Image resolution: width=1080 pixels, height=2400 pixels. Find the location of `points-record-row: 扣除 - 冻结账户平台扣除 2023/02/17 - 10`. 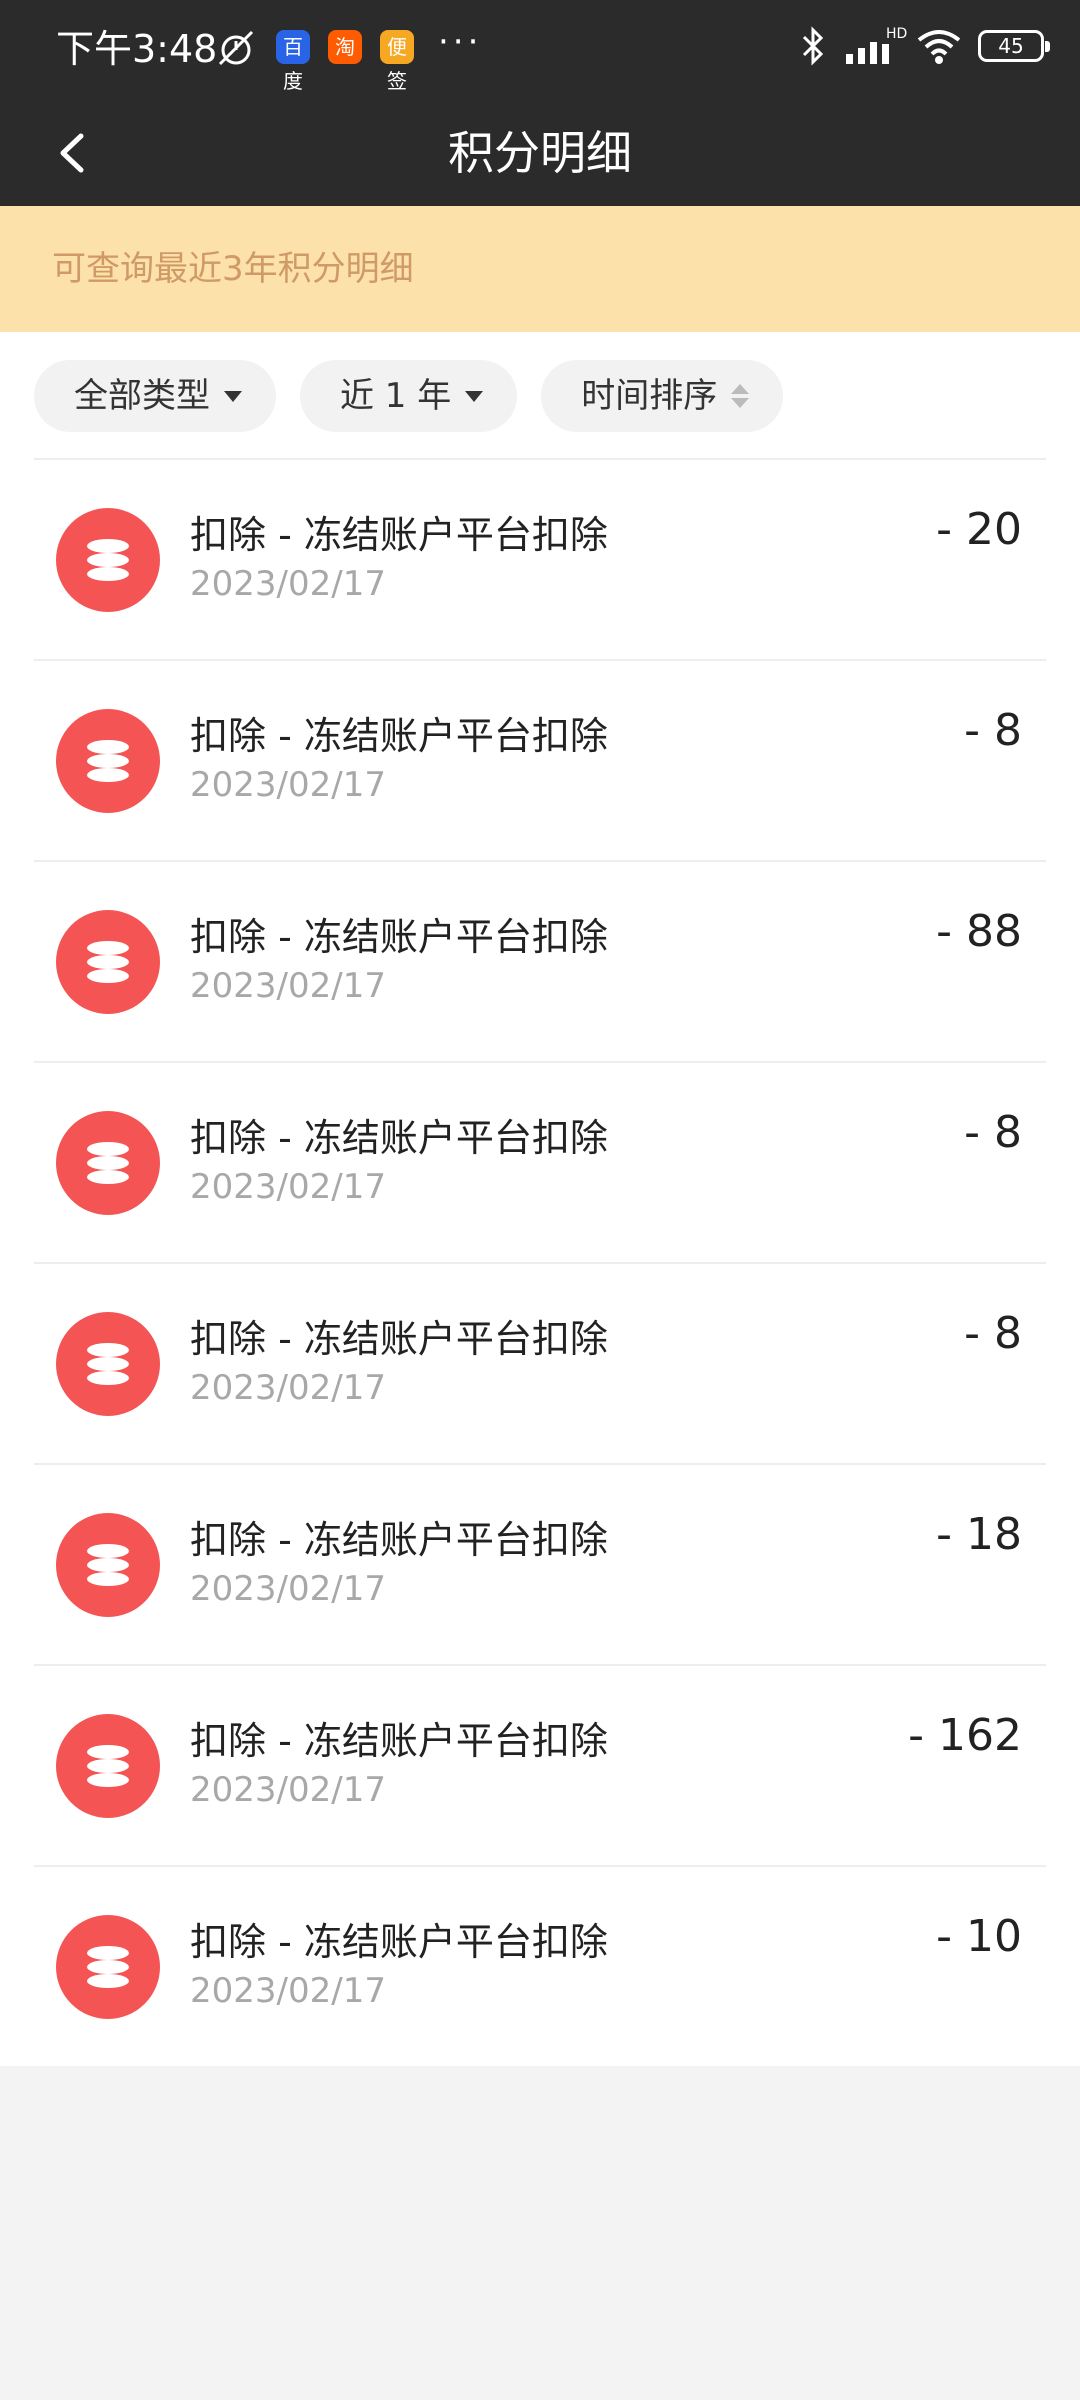

points-record-row: 扣除 - 冻结账户平台扣除 2023/02/17 - 10 is located at coordinates (540, 1965).